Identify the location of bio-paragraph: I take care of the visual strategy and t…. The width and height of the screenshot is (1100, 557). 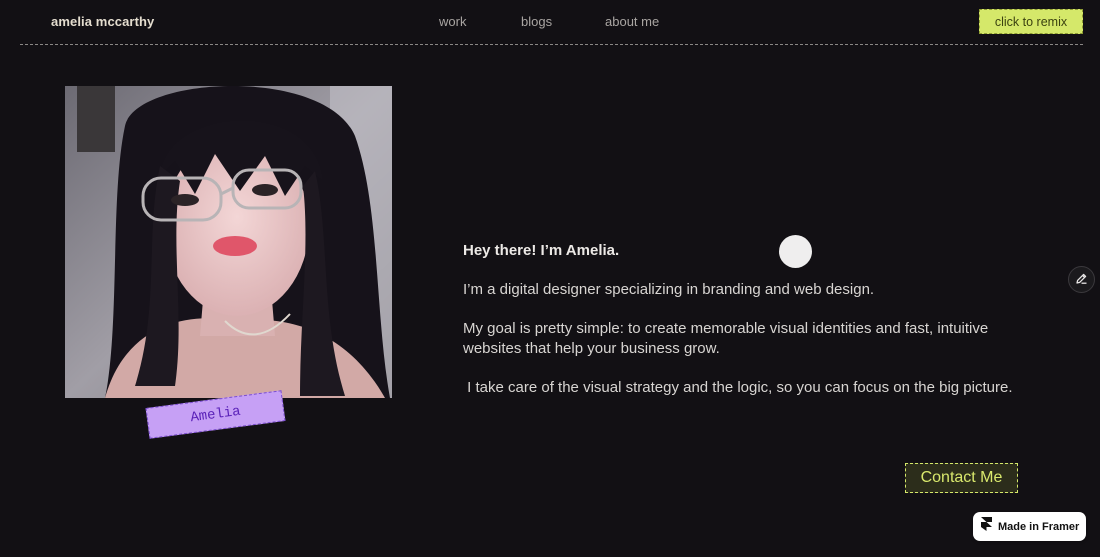
(738, 387).